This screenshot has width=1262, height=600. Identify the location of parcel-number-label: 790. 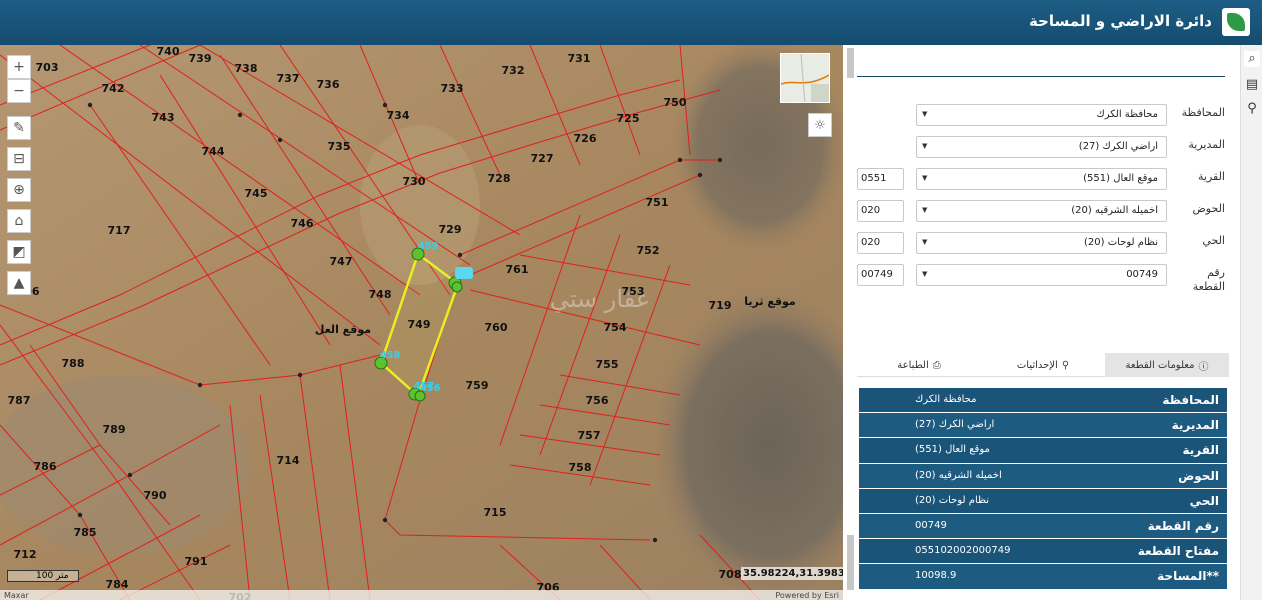
(155, 495).